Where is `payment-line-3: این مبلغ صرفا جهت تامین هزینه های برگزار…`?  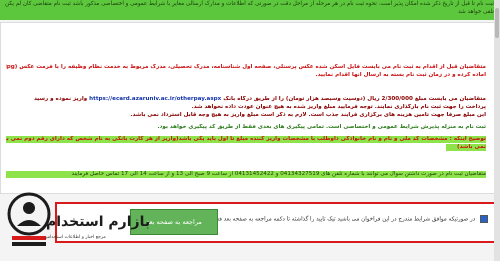 payment-line-3: این مبلغ صرفا جهت تامین هزینه های برگزار… is located at coordinates (308, 115).